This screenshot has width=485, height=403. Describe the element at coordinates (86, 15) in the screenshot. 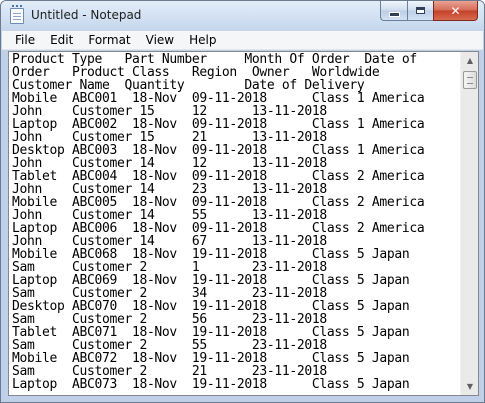

I see `window-title: Untitled - Notepad` at that location.